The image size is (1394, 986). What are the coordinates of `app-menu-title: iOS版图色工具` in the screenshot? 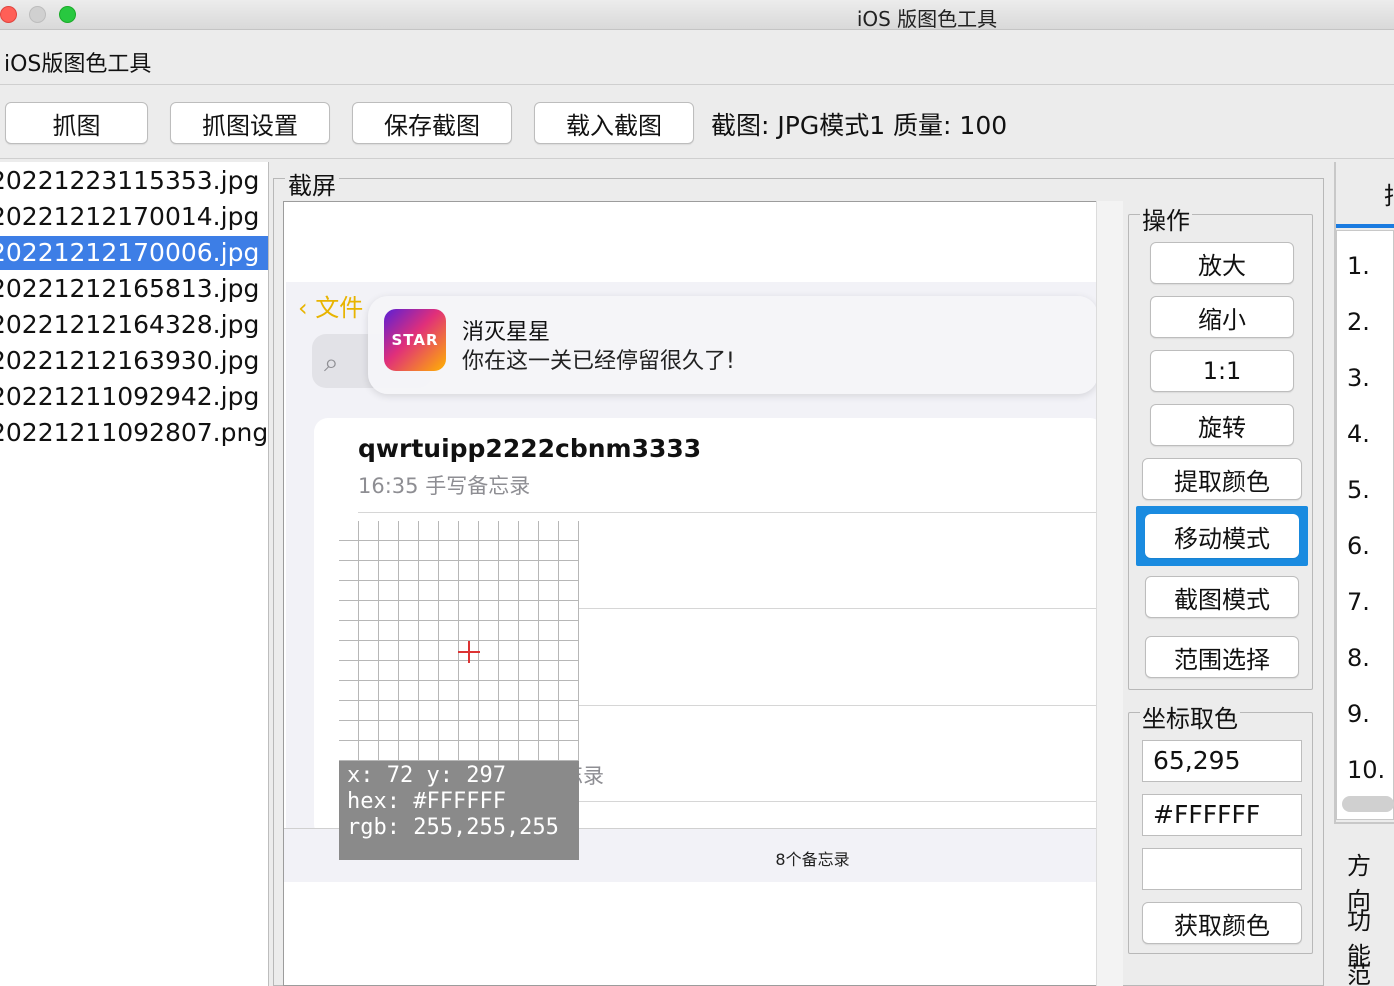 It's located at (78, 64).